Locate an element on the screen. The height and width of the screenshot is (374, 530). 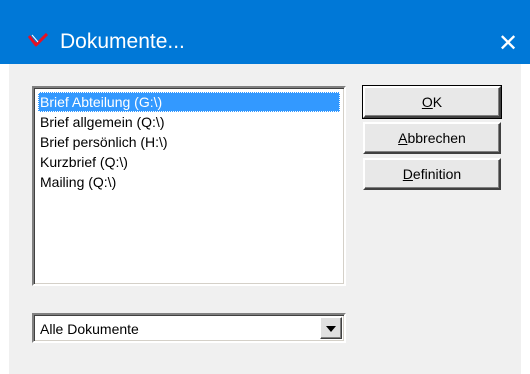
cancel-button: Abbrechen is located at coordinates (432, 138).